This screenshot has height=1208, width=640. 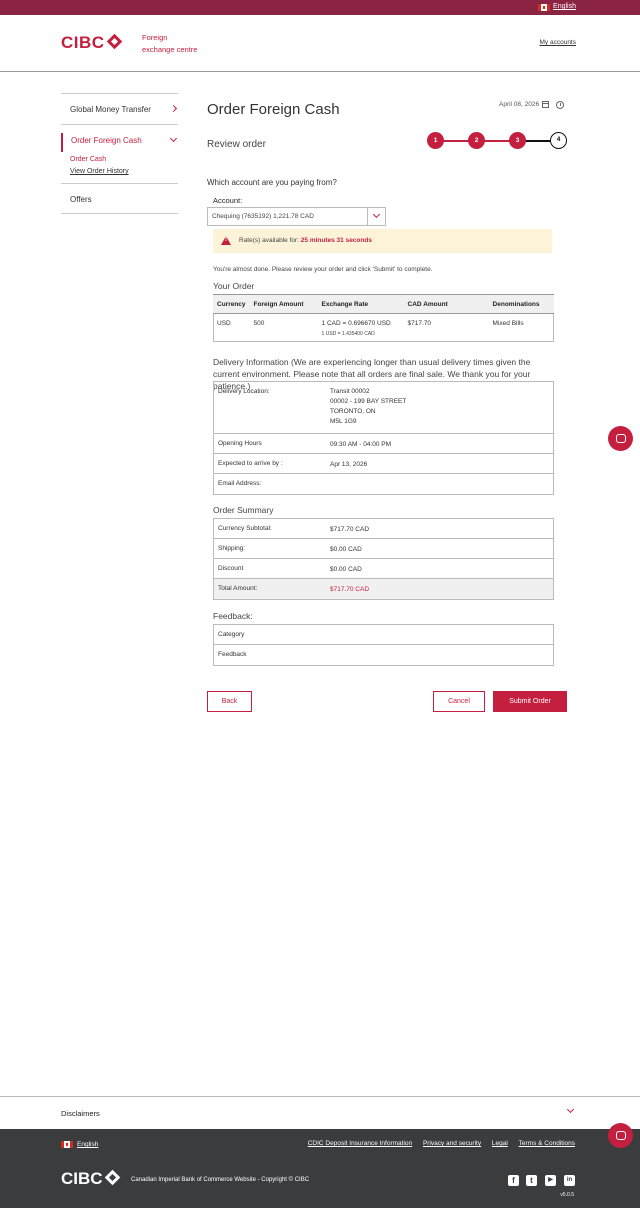 I want to click on footer-language-link: English, so click(x=87, y=1144).